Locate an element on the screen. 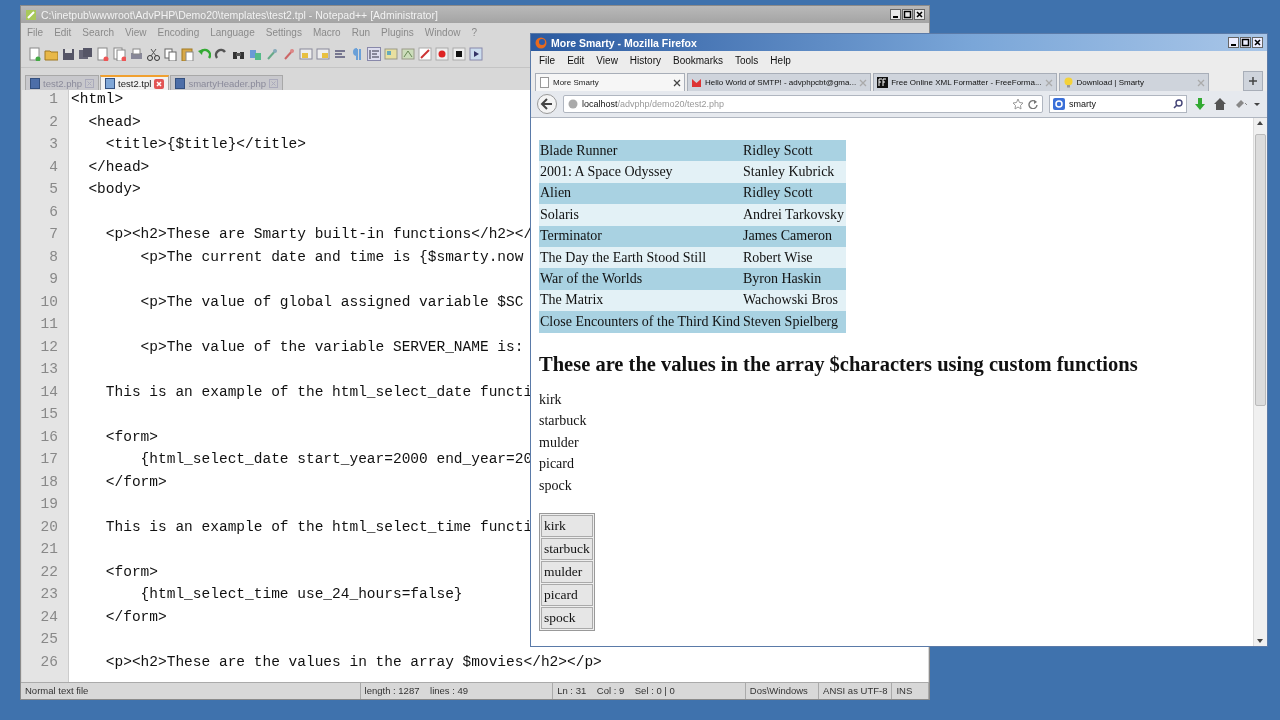 Image resolution: width=1280 pixels, height=720 pixels. menu-item: View is located at coordinates (607, 60).